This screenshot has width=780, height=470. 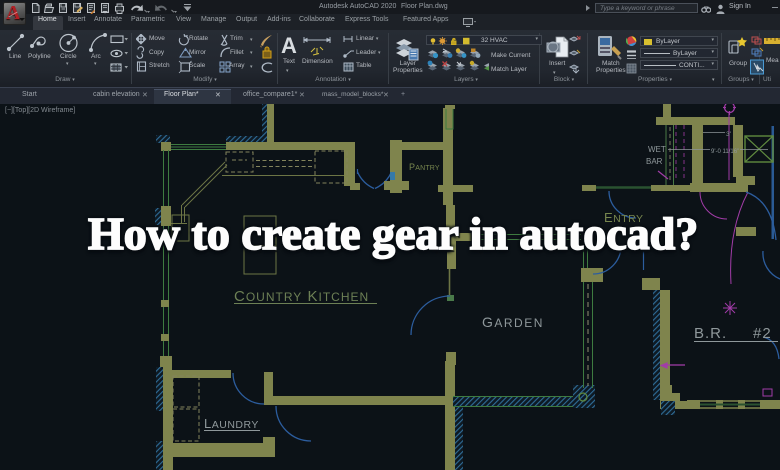 I want to click on svg-text: GARDEN, so click(x=513, y=322).